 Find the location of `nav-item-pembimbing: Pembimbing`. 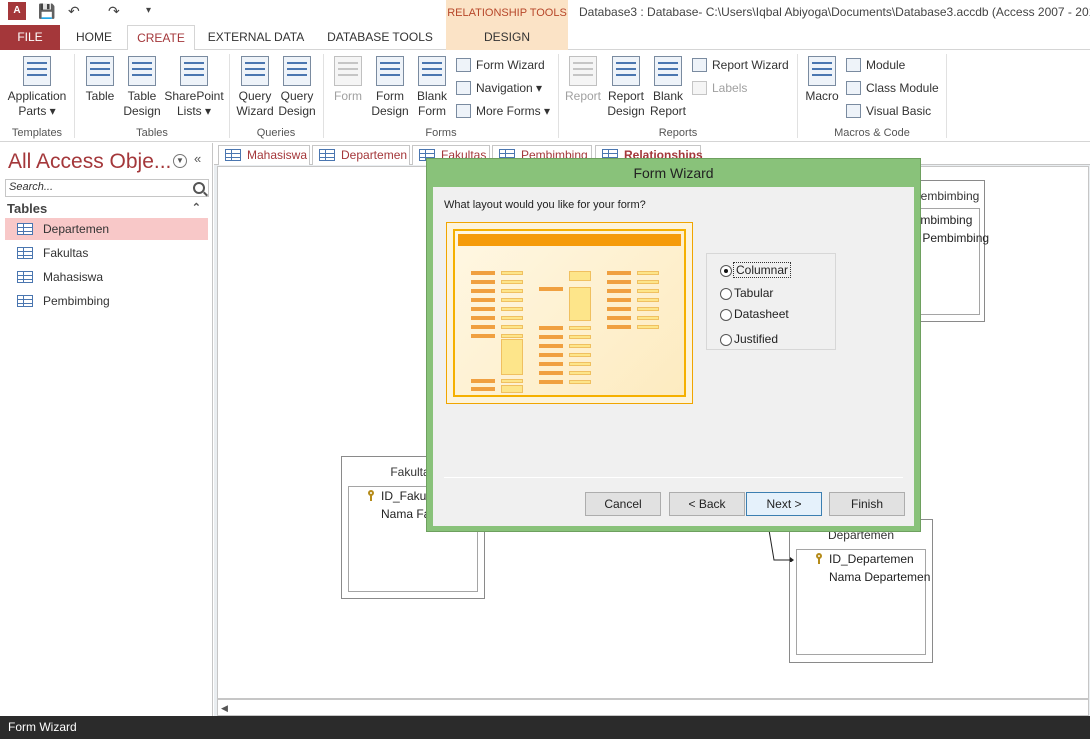

nav-item-pembimbing: Pembimbing is located at coordinates (106, 301).